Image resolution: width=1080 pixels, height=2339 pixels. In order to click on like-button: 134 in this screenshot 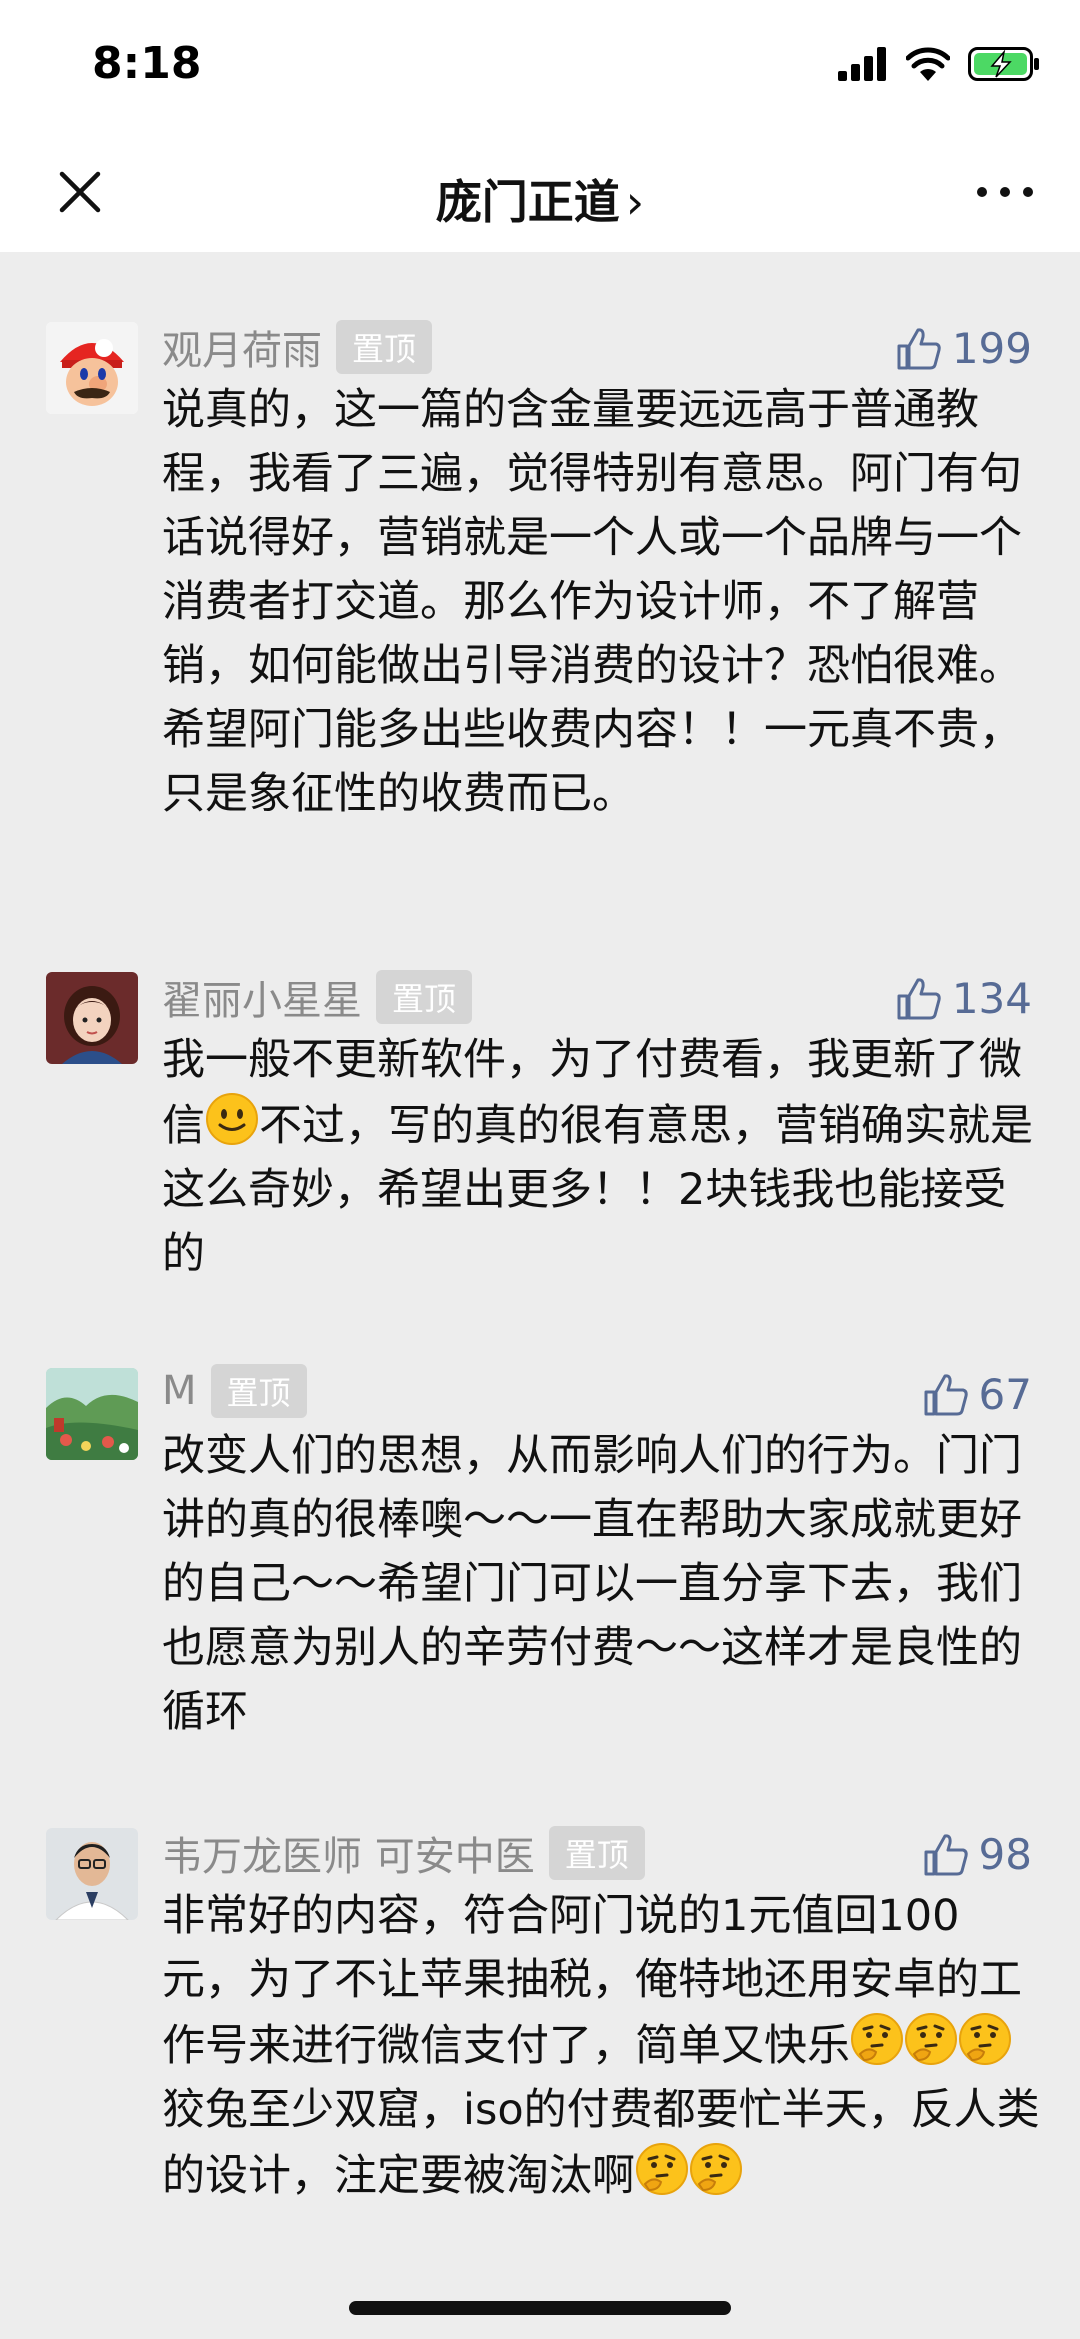, I will do `click(964, 998)`.